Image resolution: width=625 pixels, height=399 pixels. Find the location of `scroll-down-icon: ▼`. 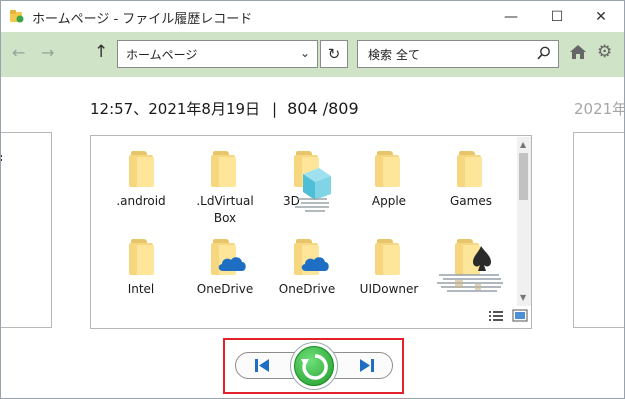

scroll-down-icon: ▼ is located at coordinates (523, 297).